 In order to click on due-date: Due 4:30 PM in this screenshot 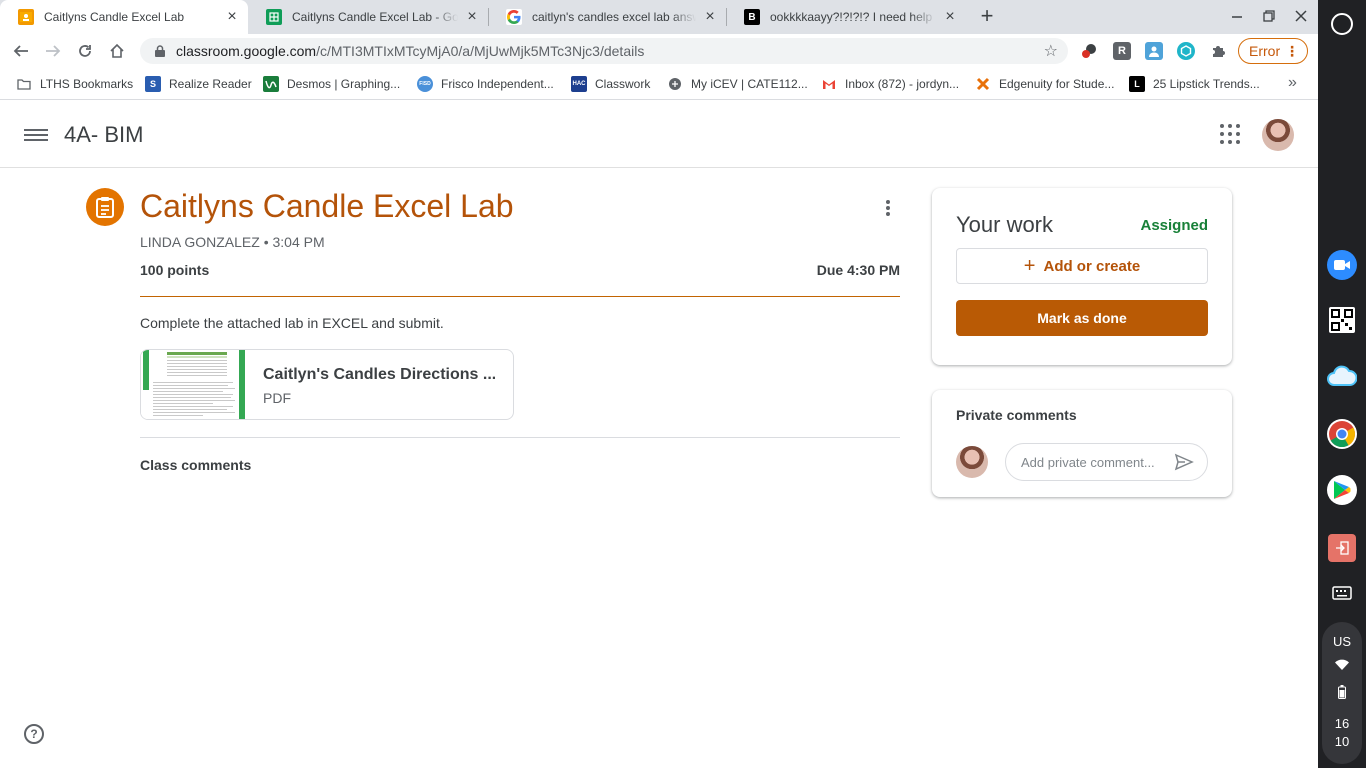, I will do `click(858, 270)`.